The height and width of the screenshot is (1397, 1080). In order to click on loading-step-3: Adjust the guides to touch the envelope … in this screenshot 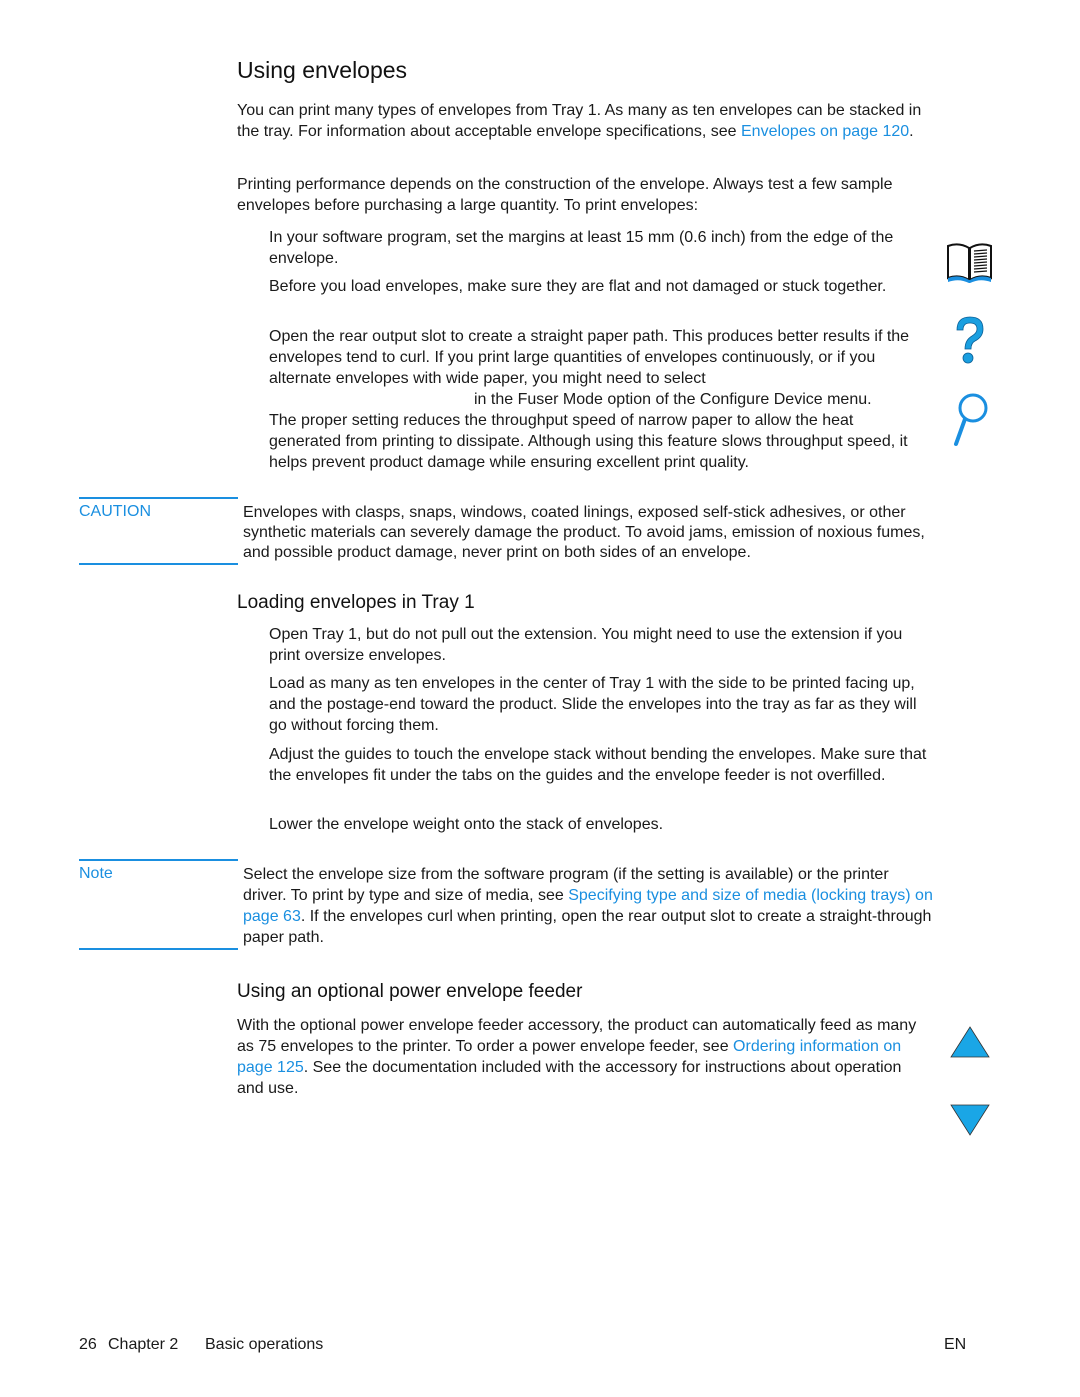, I will do `click(598, 765)`.